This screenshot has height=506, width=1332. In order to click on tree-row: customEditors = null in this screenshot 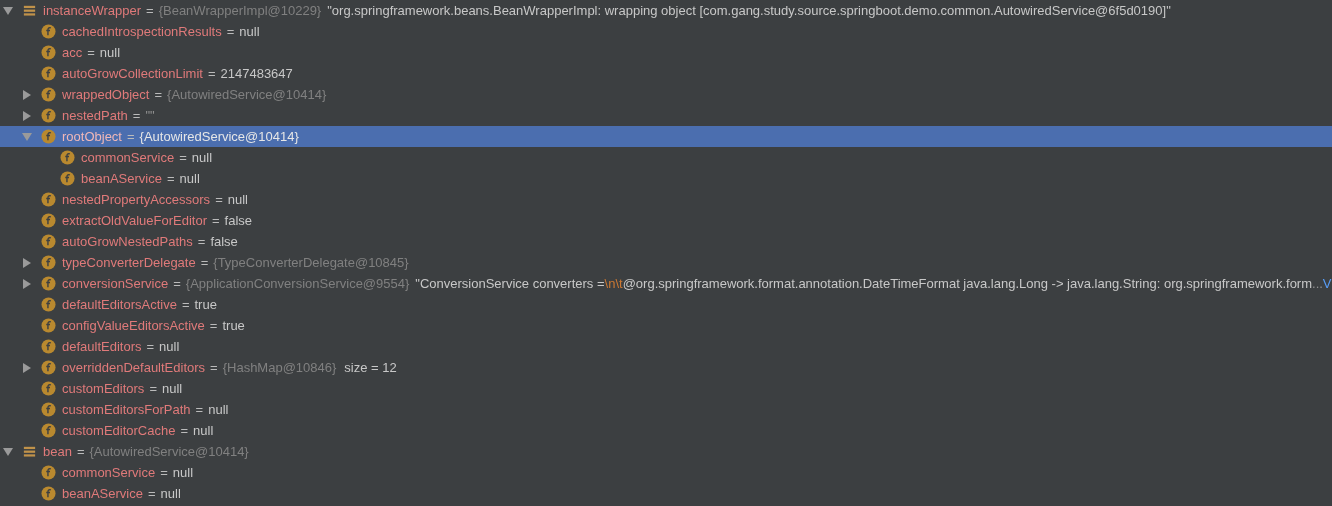, I will do `click(666, 388)`.